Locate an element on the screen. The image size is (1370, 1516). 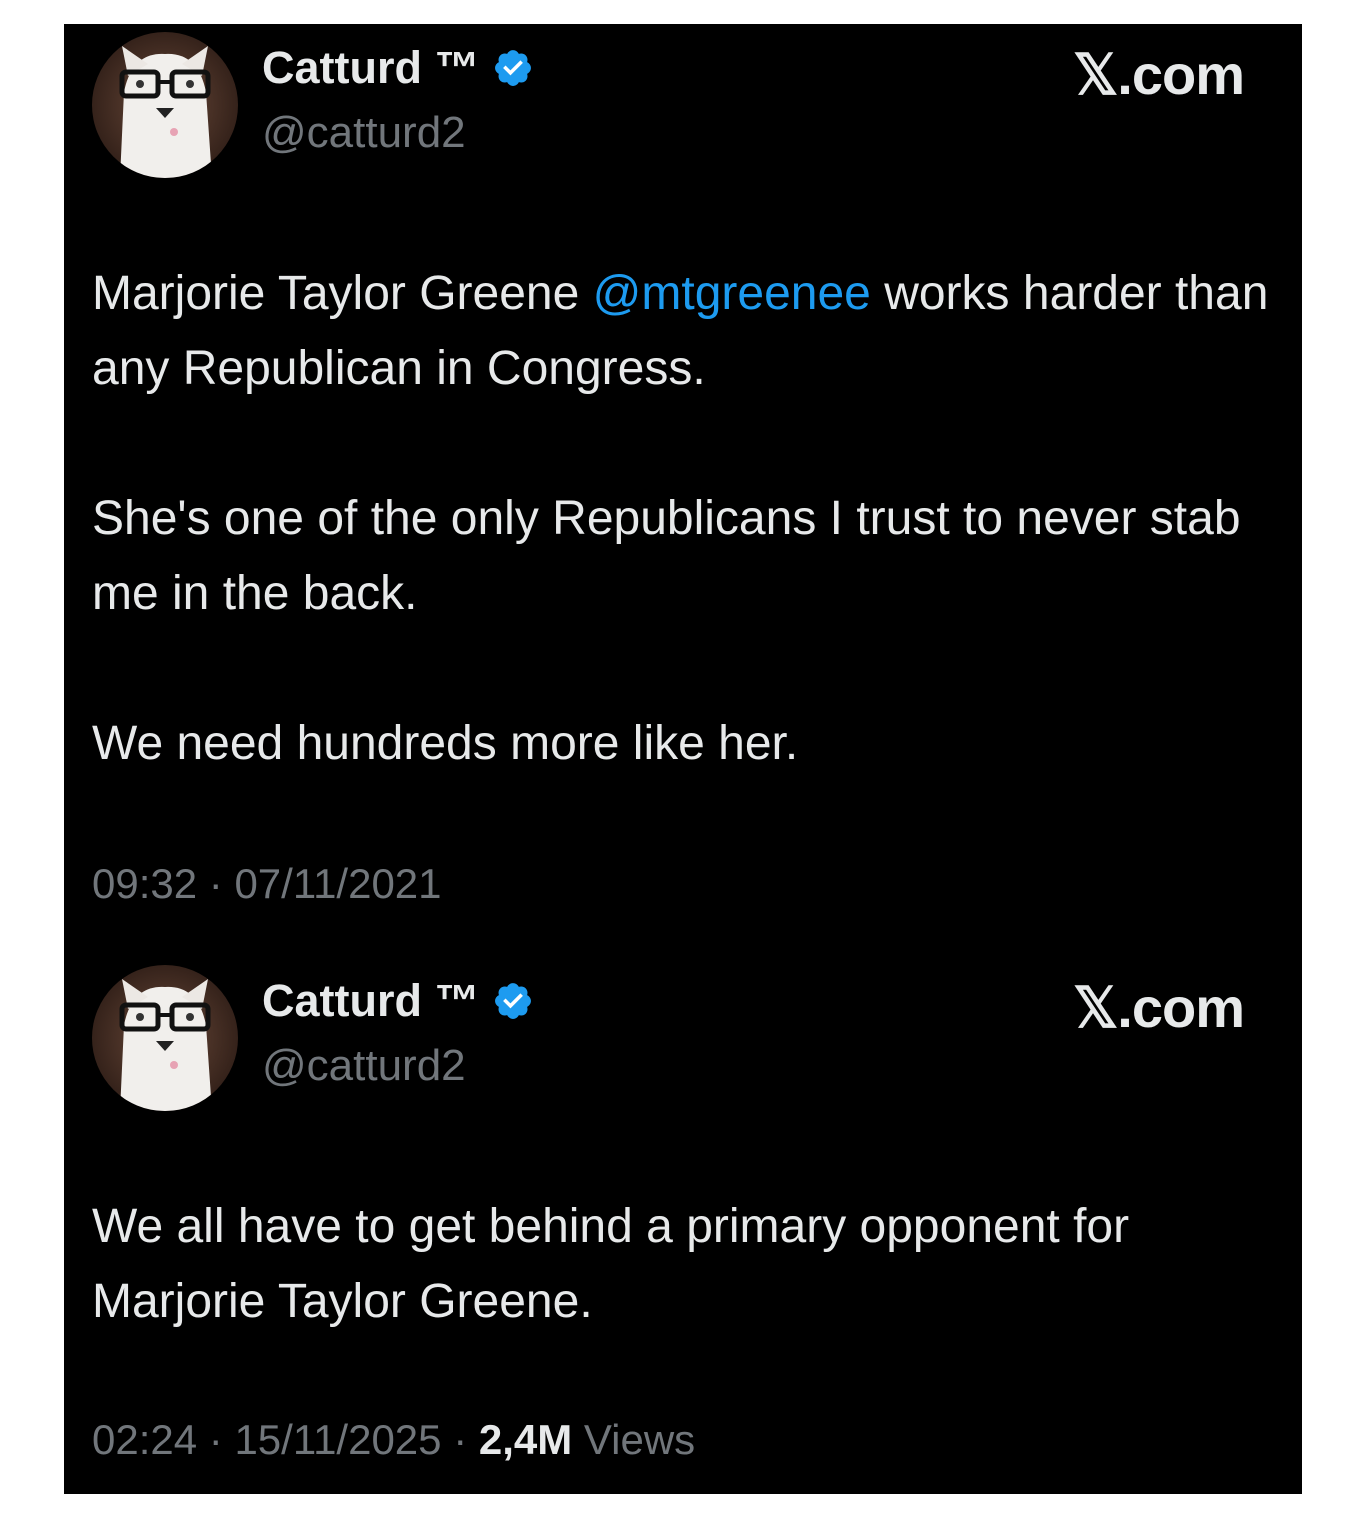
paragraph-3: We need hundreds more like her. is located at coordinates (445, 743).